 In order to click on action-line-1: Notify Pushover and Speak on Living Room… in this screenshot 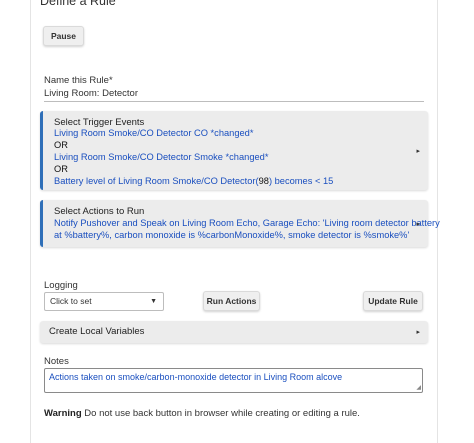, I will do `click(247, 223)`.